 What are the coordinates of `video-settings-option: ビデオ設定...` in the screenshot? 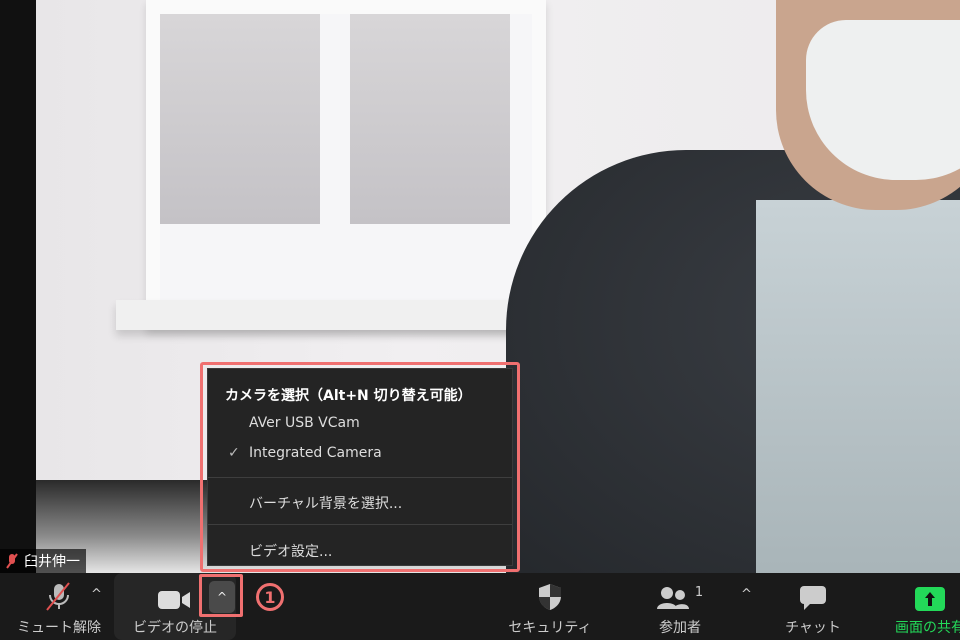 It's located at (290, 551).